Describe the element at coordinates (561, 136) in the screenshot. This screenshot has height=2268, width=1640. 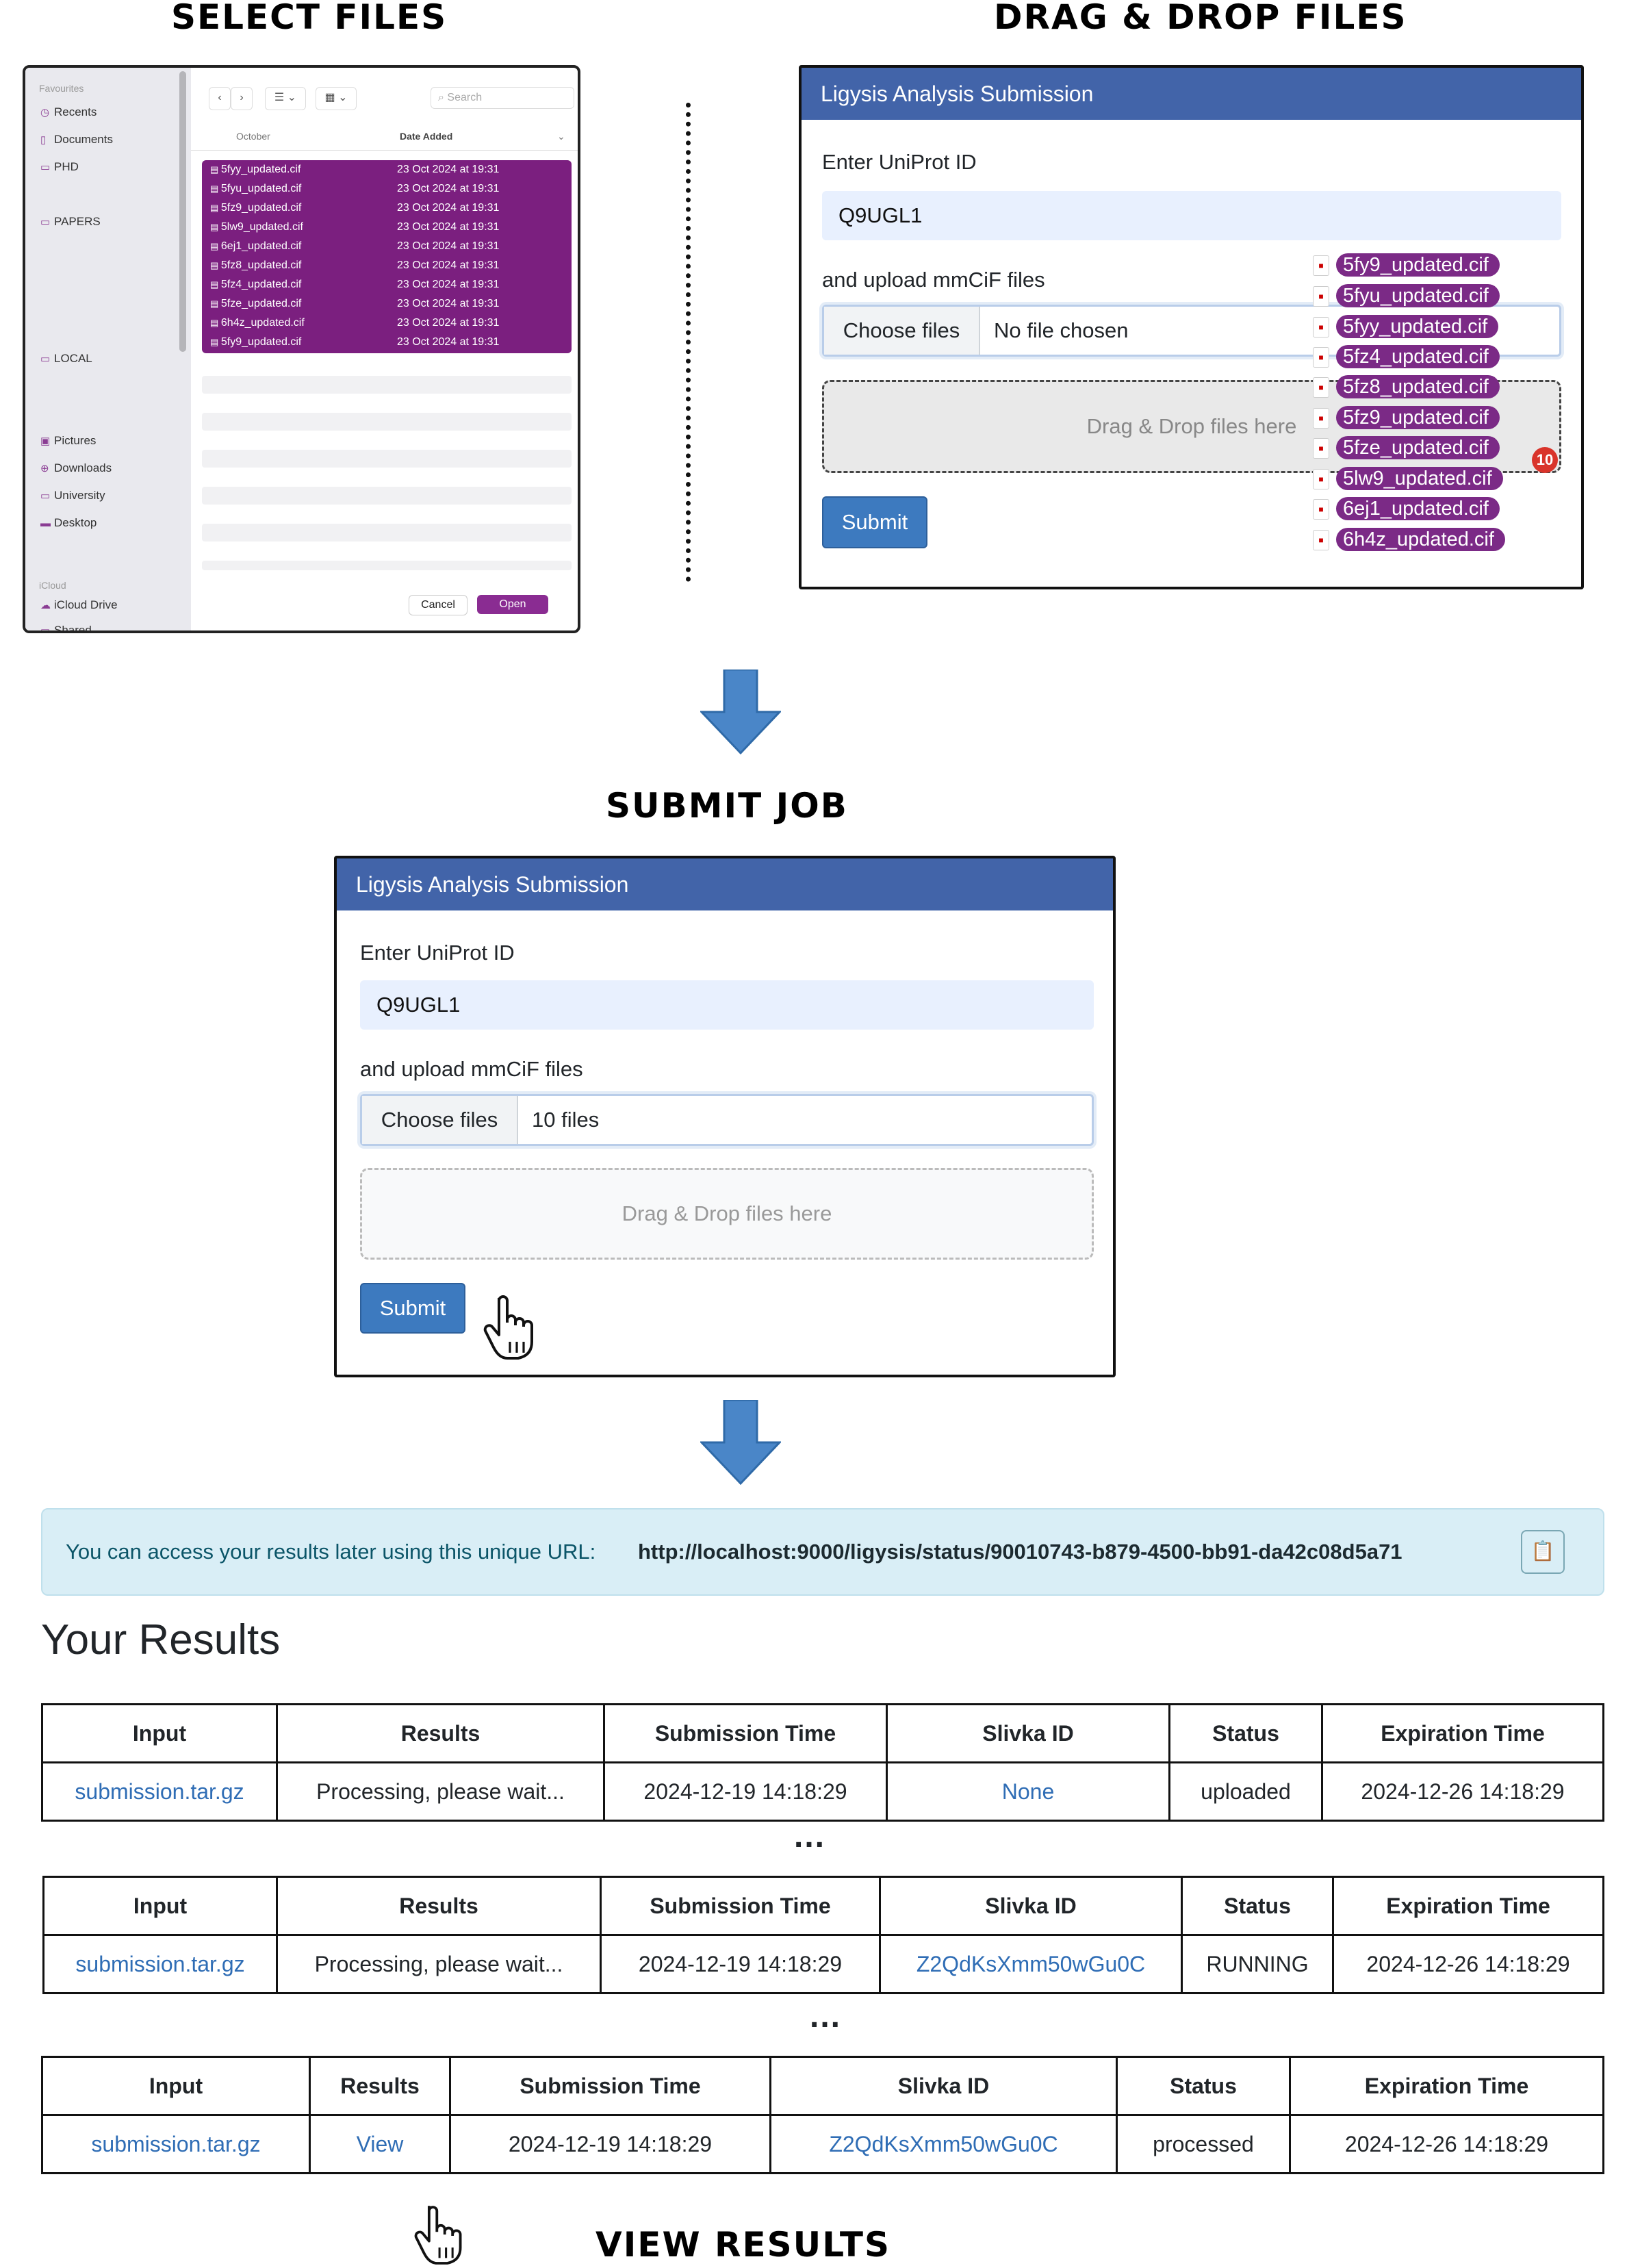
I see `chevron-down-icon: ⌄` at that location.